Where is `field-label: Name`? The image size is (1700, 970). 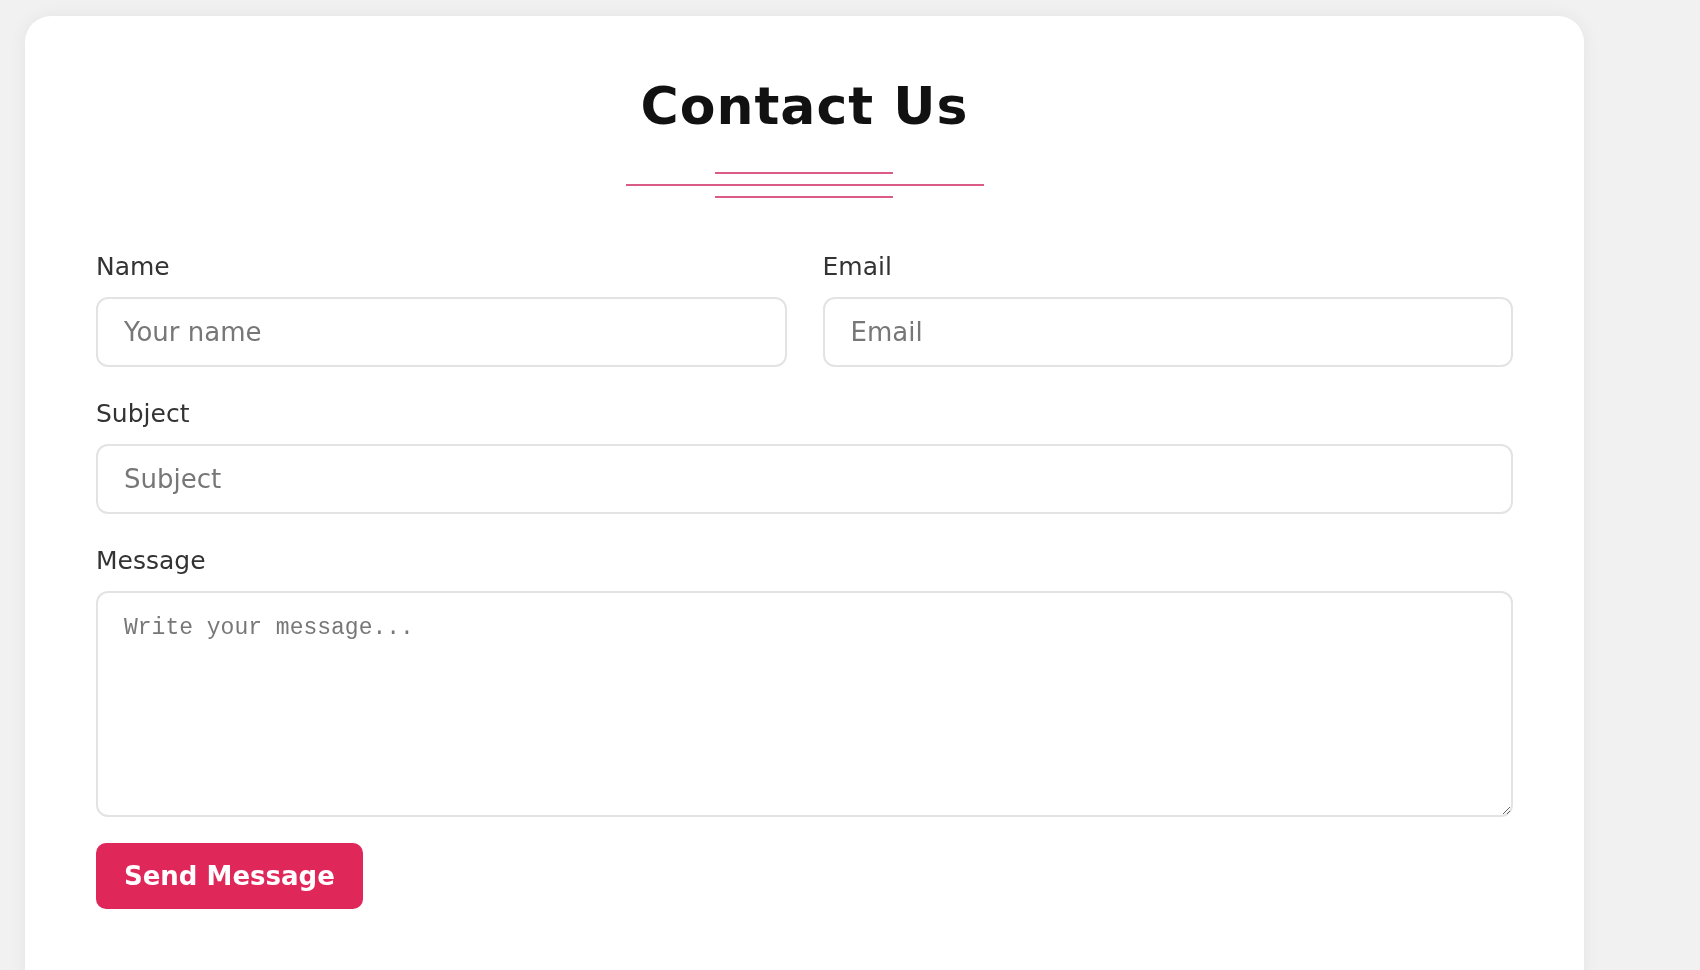 field-label: Name is located at coordinates (133, 266).